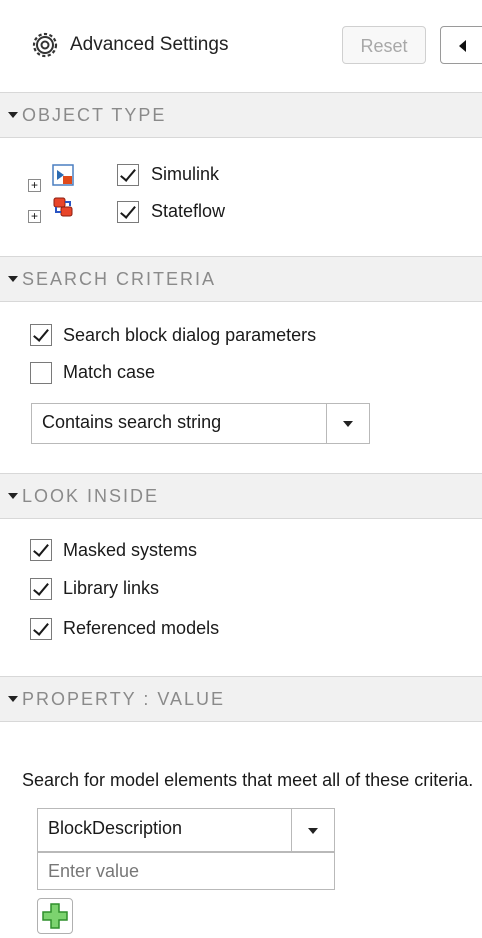 This screenshot has width=482, height=938. Describe the element at coordinates (186, 871) in the screenshot. I see `property-value-input` at that location.